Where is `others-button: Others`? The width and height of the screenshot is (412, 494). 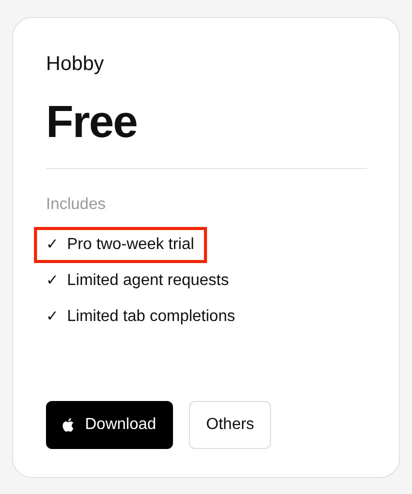 others-button: Others is located at coordinates (230, 425).